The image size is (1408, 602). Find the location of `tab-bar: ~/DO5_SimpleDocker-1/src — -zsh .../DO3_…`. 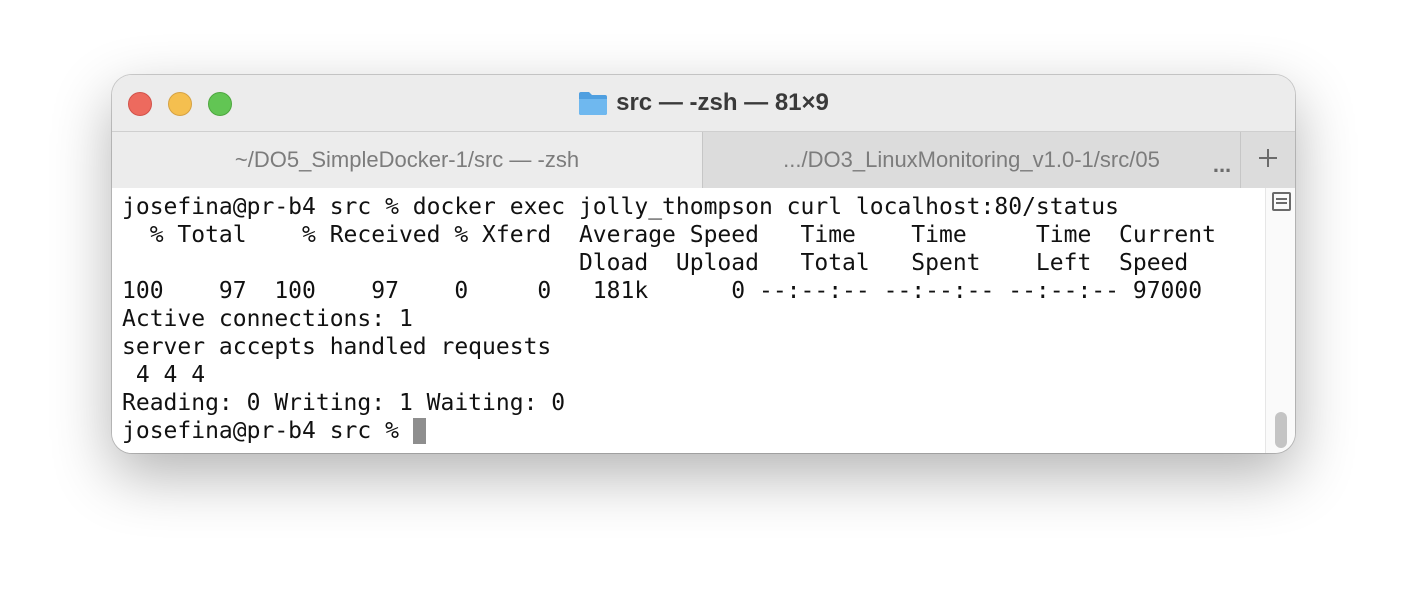

tab-bar: ~/DO5_SimpleDocker-1/src — -zsh .../DO3_… is located at coordinates (703, 159).